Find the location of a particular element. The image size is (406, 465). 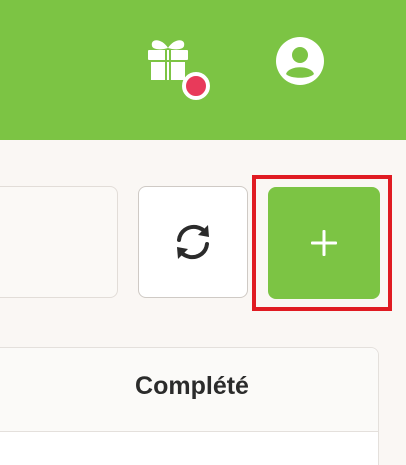

gift-button is located at coordinates (179, 68).